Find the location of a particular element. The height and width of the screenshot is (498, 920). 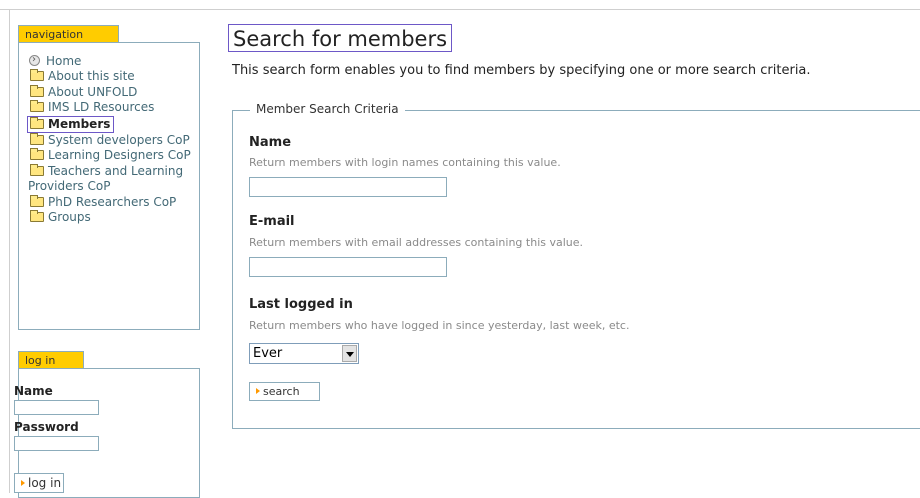

nav-item-about-unfold: About UNFOLD is located at coordinates (113, 92).